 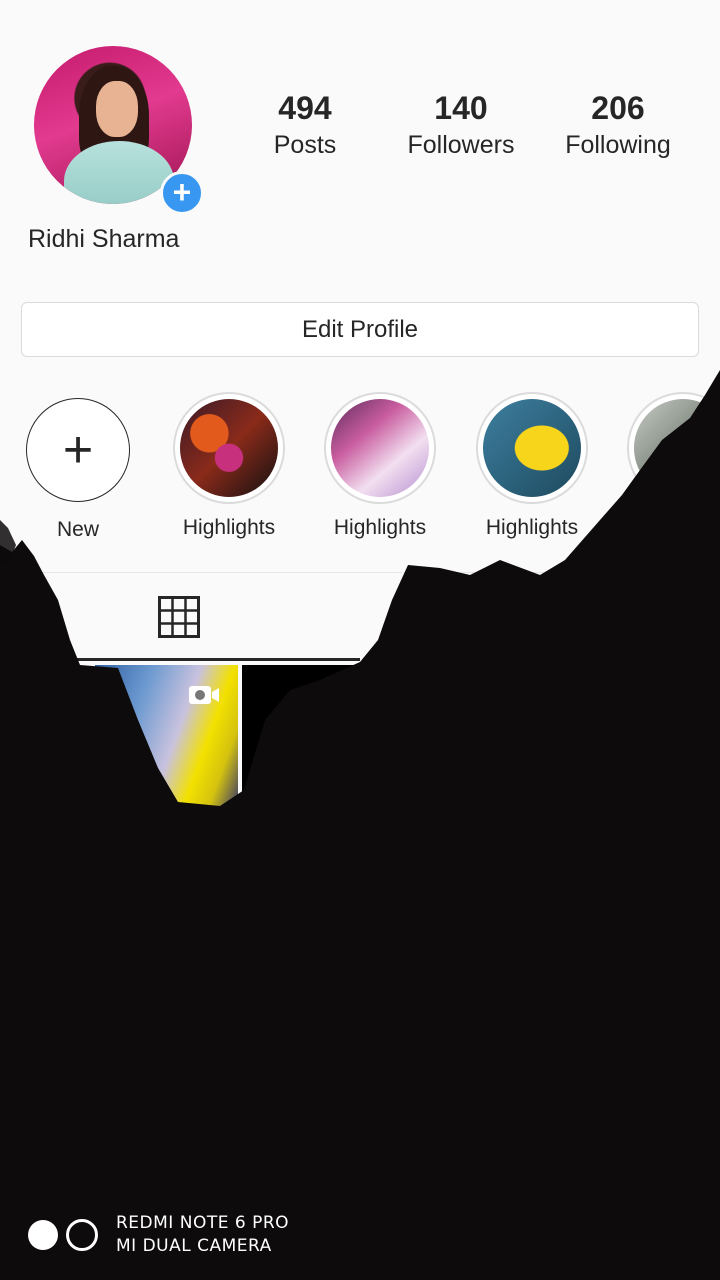 I want to click on followers-count: 140, so click(x=461, y=108).